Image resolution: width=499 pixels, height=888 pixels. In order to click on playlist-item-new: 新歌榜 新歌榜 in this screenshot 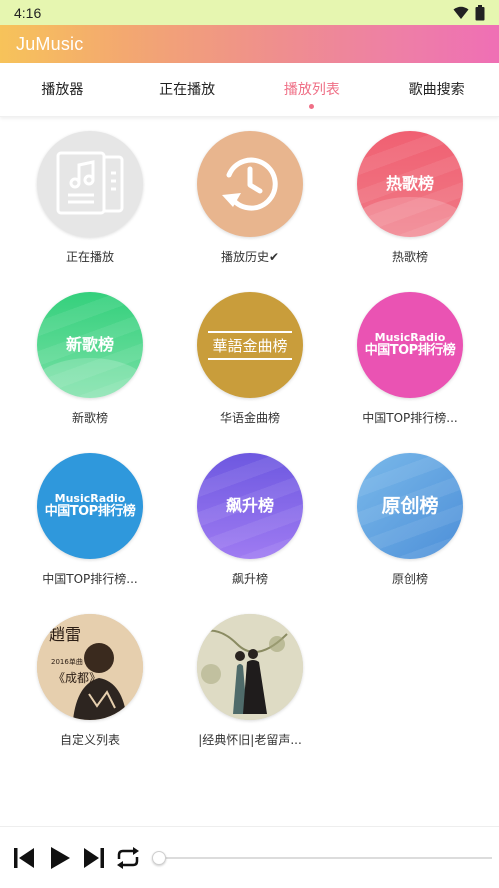, I will do `click(90, 369)`.